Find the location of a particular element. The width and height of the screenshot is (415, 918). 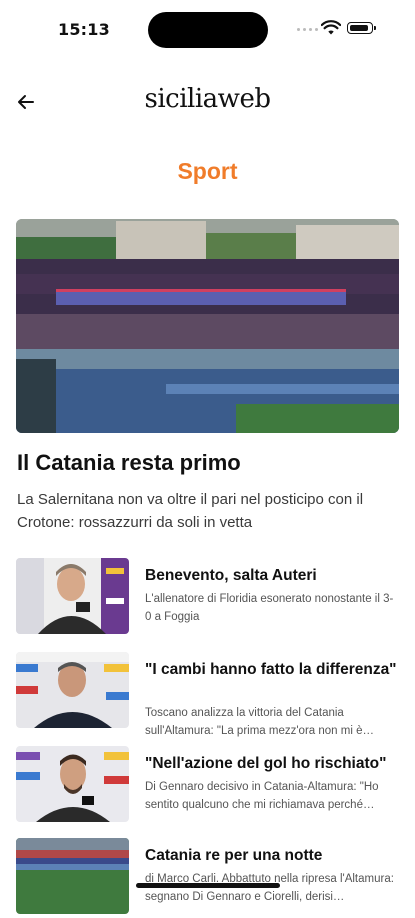

article-title: "I cambi hanno fatto la differenza" is located at coordinates (271, 669).